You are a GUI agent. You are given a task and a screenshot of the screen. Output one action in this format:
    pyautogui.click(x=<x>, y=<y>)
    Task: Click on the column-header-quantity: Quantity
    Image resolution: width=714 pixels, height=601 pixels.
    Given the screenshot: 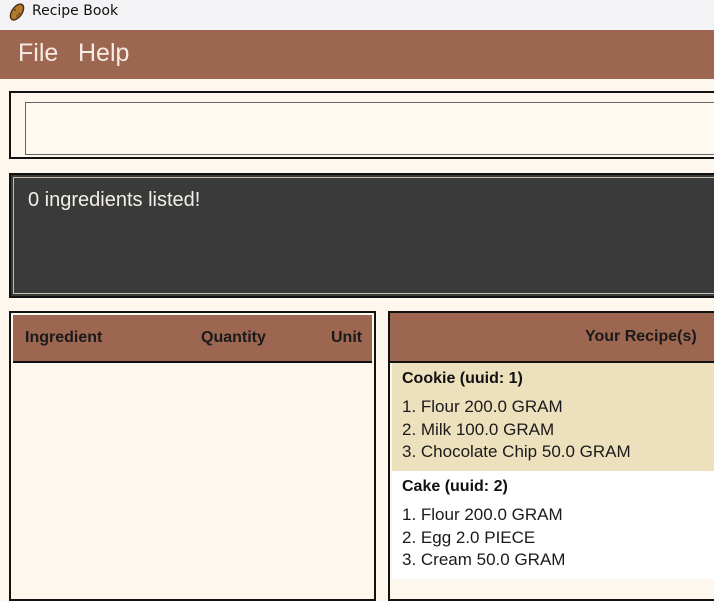 What is the action you would take?
    pyautogui.click(x=233, y=338)
    